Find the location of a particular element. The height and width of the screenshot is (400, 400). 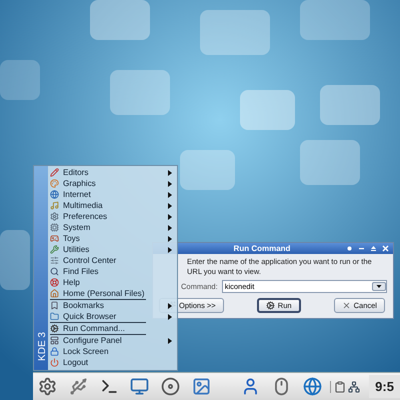

menu-item: Help is located at coordinates (112, 282).